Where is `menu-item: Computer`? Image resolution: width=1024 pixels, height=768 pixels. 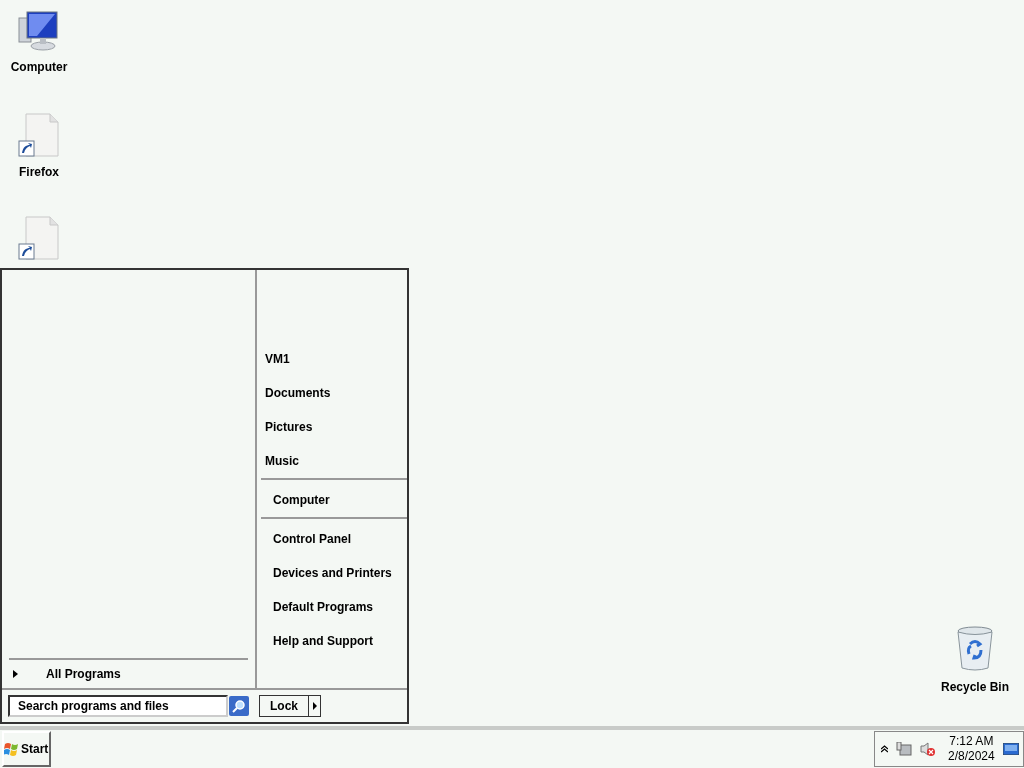 menu-item: Computer is located at coordinates (301, 500).